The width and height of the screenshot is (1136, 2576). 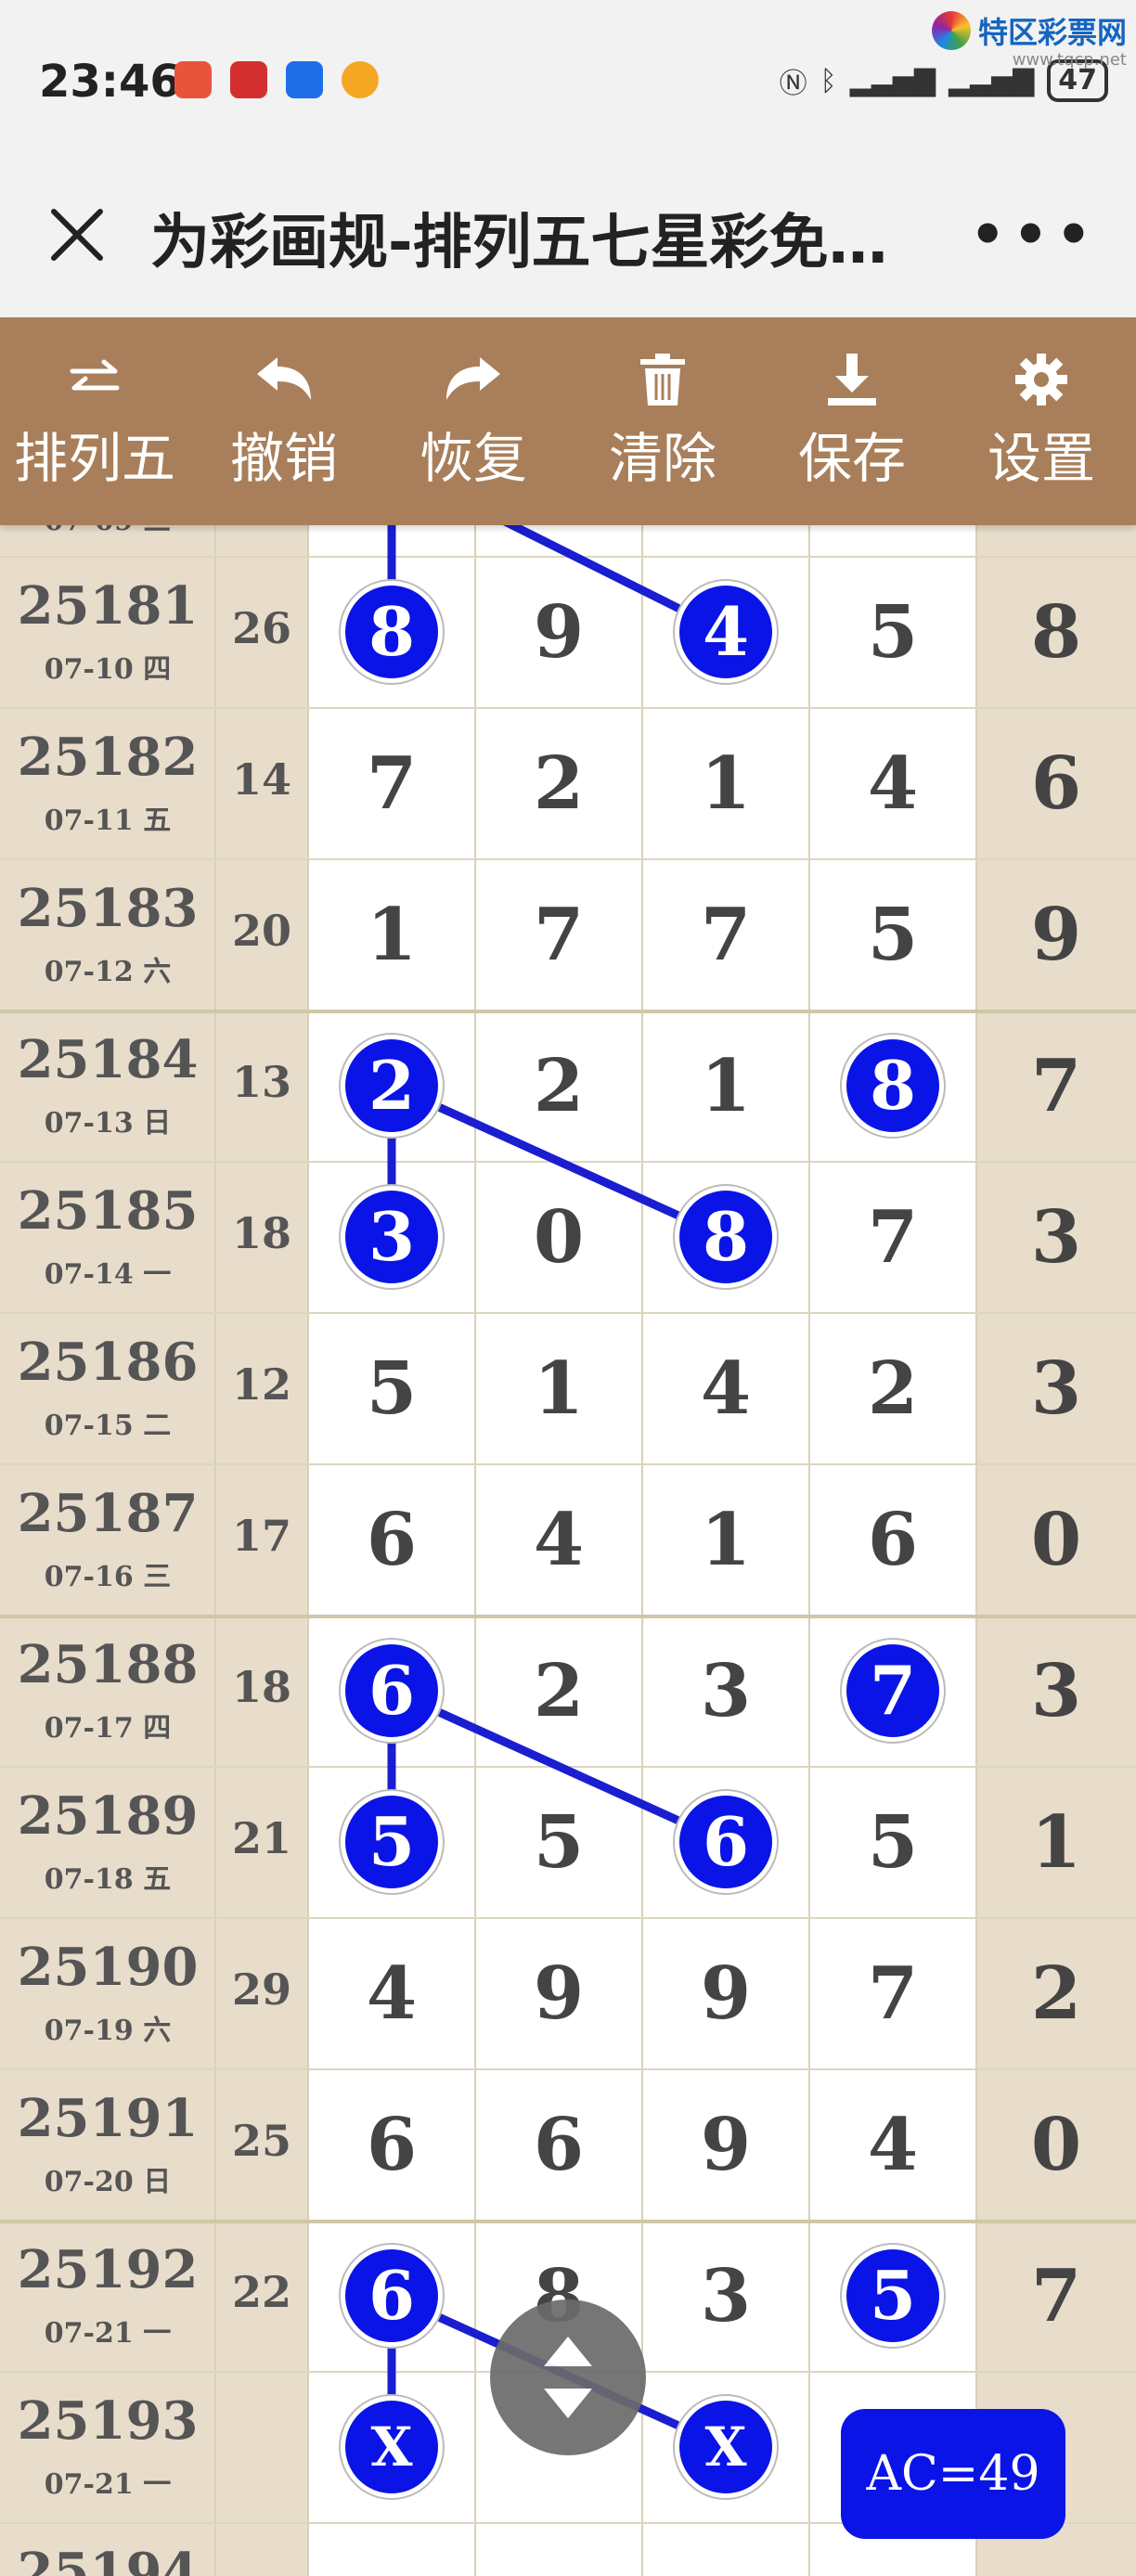 What do you see at coordinates (892, 1691) in the screenshot?
I see `circled-digit: 7` at bounding box center [892, 1691].